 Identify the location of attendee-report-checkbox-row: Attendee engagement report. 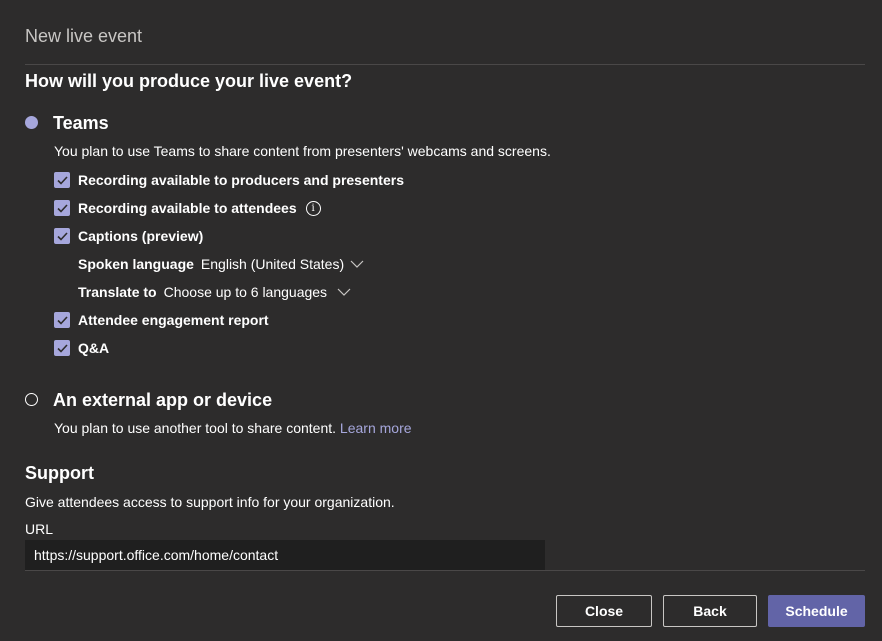
(161, 320).